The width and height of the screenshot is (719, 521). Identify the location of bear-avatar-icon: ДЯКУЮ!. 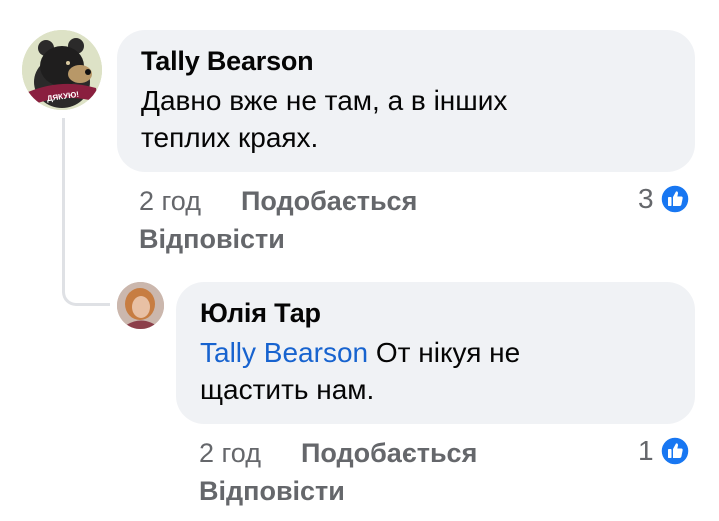
(62, 70).